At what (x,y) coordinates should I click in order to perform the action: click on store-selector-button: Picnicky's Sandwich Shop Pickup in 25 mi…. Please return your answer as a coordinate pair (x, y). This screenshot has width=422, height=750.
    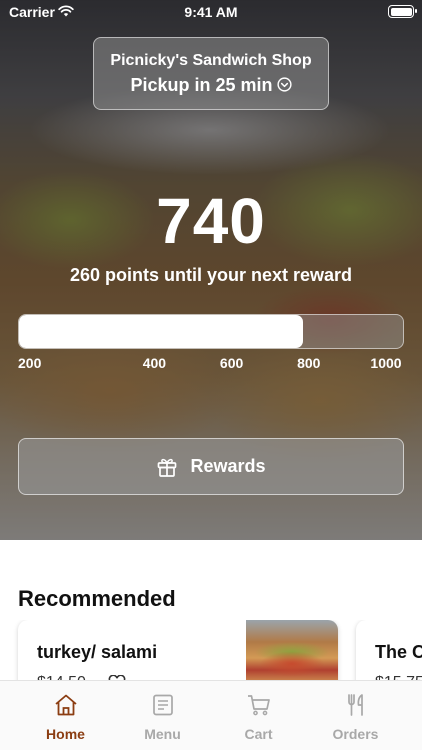
    Looking at the image, I should click on (211, 73).